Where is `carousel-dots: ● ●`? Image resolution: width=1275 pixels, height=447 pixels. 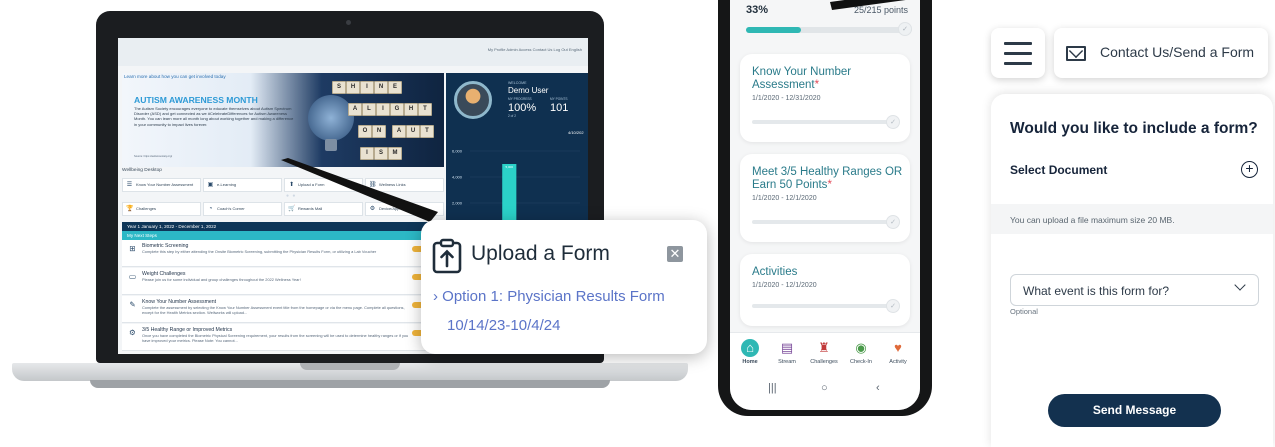
carousel-dots: ● ● is located at coordinates (291, 196).